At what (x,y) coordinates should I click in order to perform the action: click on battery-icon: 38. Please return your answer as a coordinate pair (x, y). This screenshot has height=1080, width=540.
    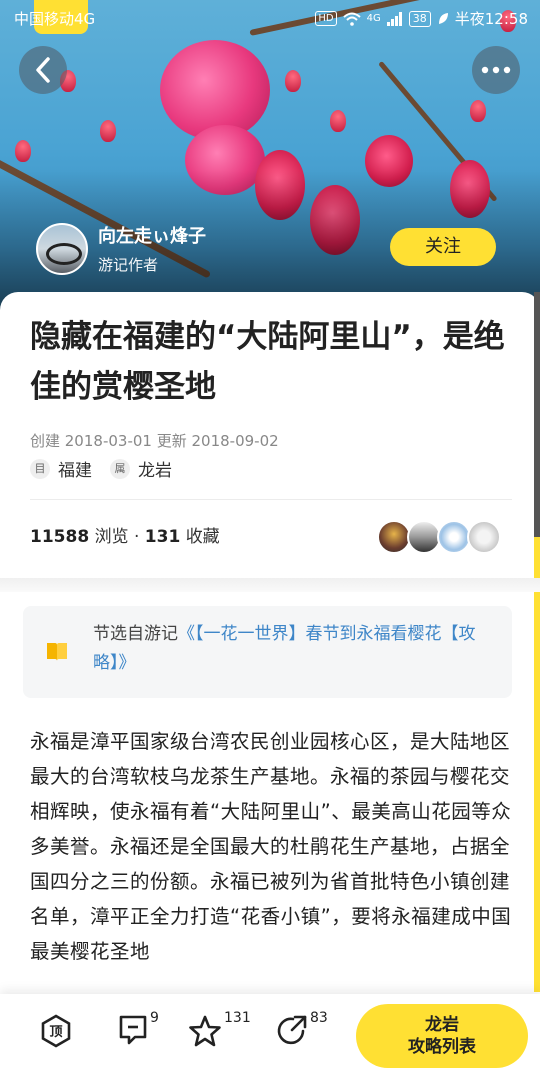
    Looking at the image, I should click on (419, 18).